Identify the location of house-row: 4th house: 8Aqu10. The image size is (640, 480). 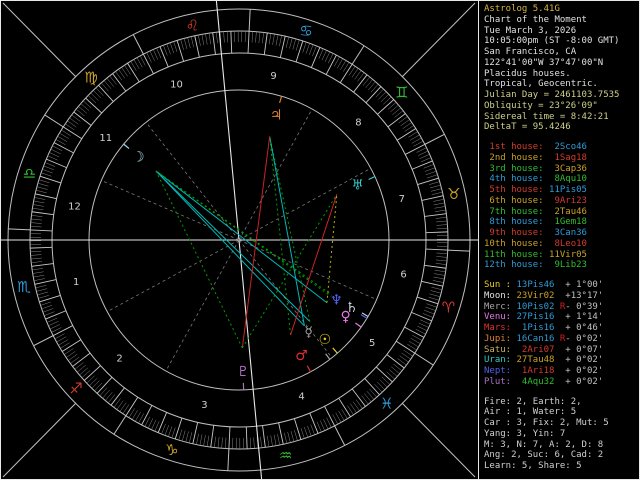
(535, 179).